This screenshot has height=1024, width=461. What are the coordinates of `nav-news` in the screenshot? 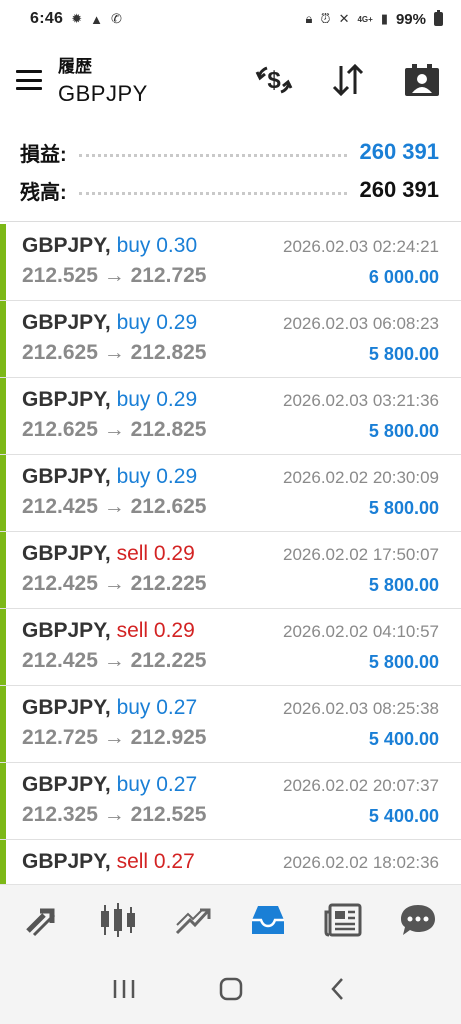 It's located at (343, 920).